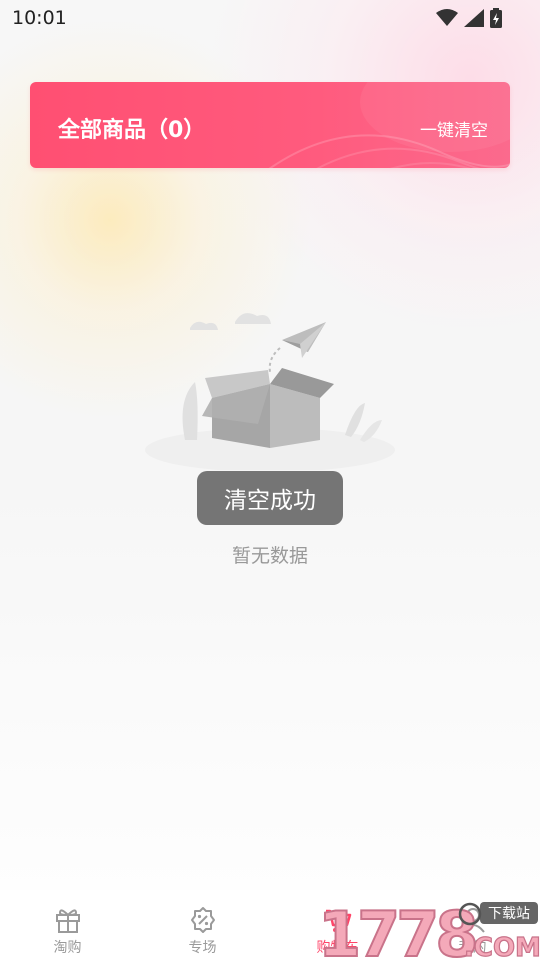  Describe the element at coordinates (396, 929) in the screenshot. I see `svg-text: 1778` at that location.